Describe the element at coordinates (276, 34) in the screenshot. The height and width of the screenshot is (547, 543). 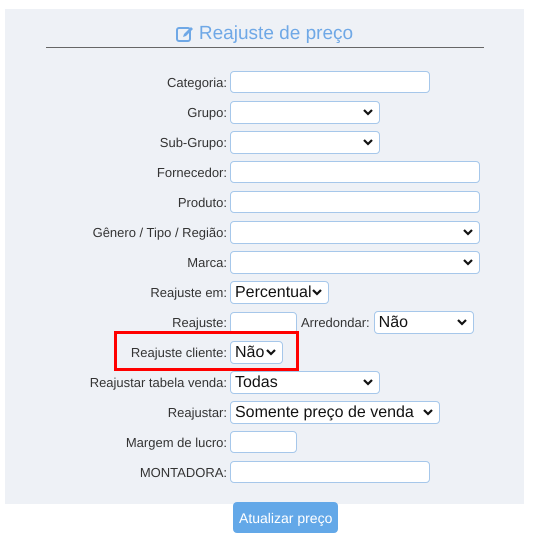
I see `page-title: Reajuste de preço` at that location.